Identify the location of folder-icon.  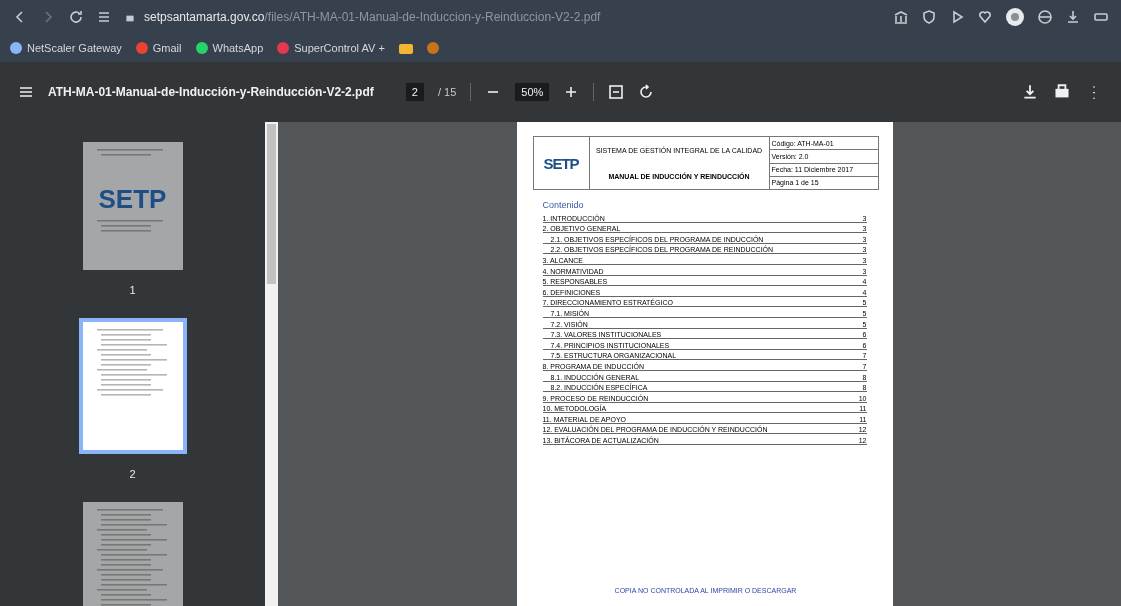
(405, 48).